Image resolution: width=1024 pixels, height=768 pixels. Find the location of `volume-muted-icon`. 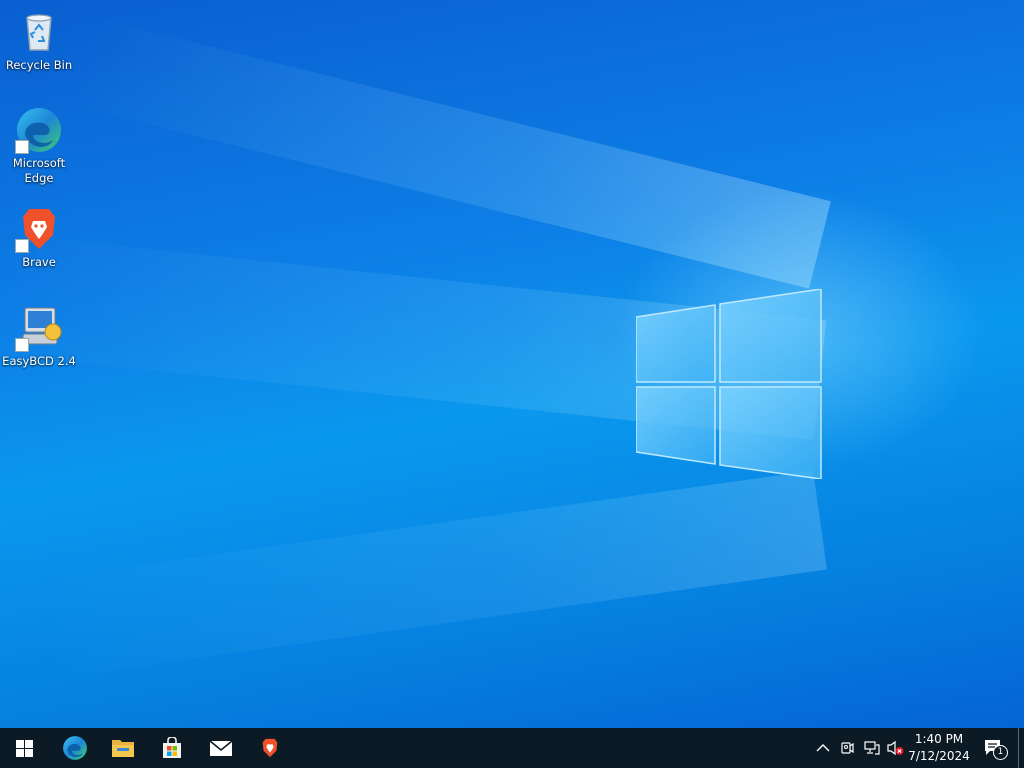

volume-muted-icon is located at coordinates (895, 748).